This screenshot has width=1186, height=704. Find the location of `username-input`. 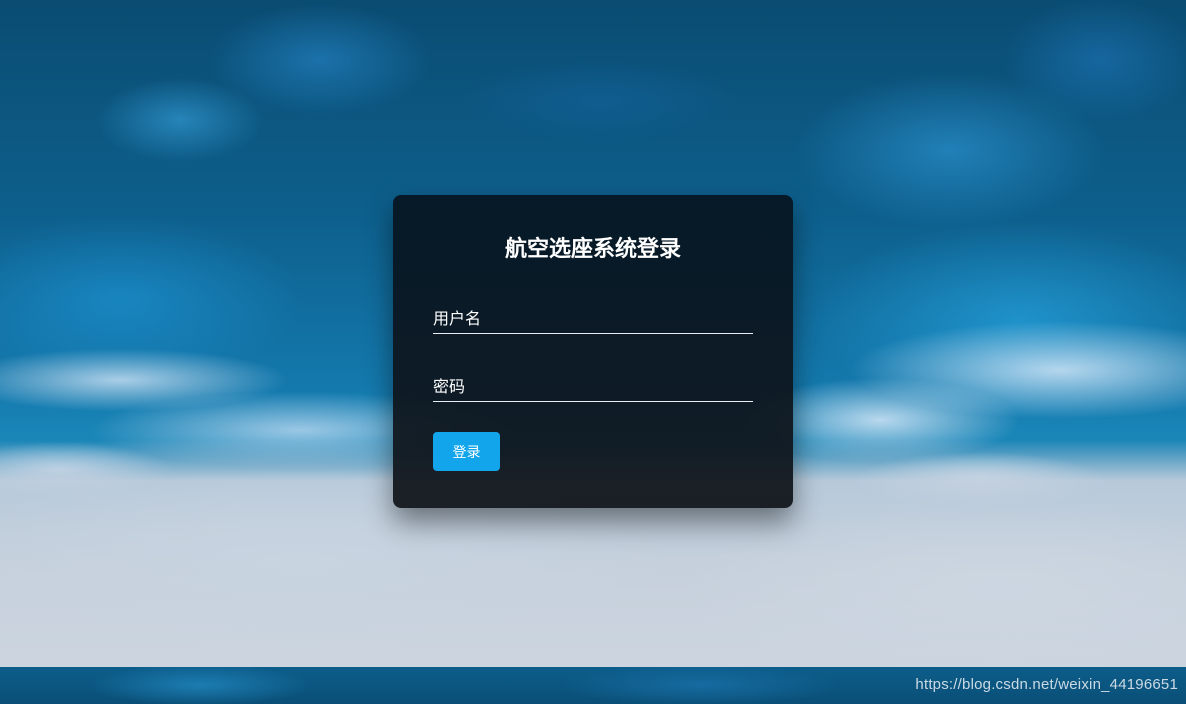

username-input is located at coordinates (593, 318).